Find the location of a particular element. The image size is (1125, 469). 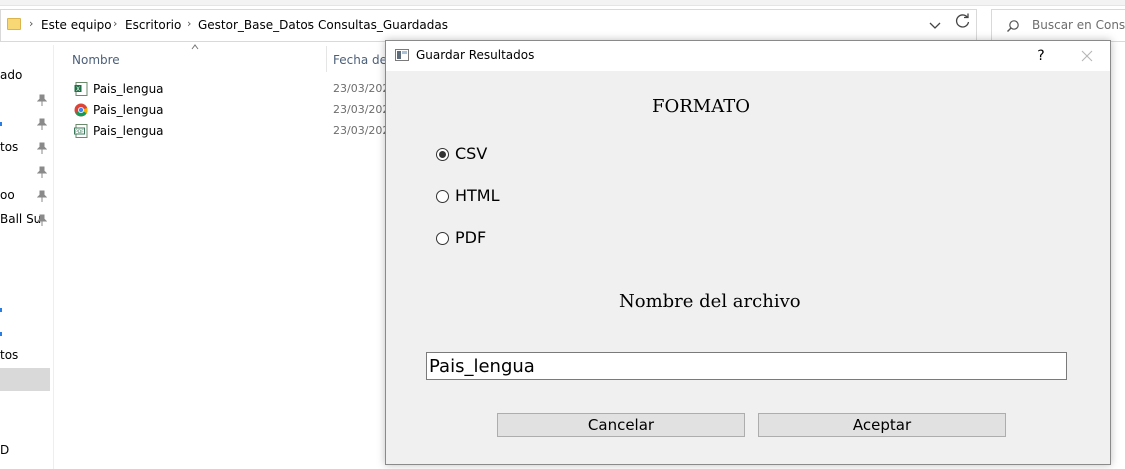

search-input: Buscar en Consult is located at coordinates (1058, 25).